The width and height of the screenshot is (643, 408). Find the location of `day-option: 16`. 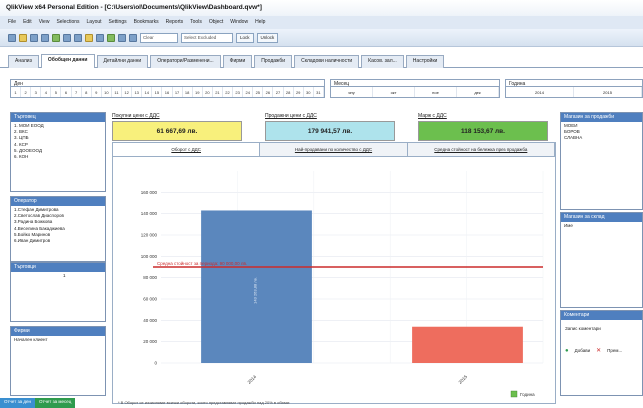

day-option: 16 is located at coordinates (167, 92).